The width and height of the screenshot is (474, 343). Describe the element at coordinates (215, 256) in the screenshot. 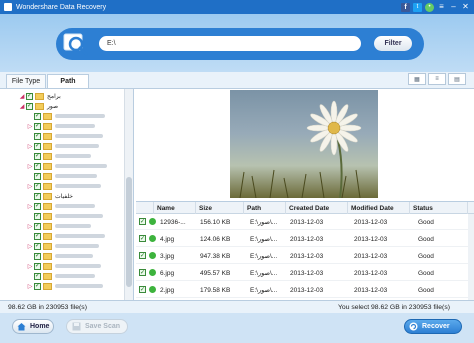

I see `file-size: 947.38 KB` at that location.